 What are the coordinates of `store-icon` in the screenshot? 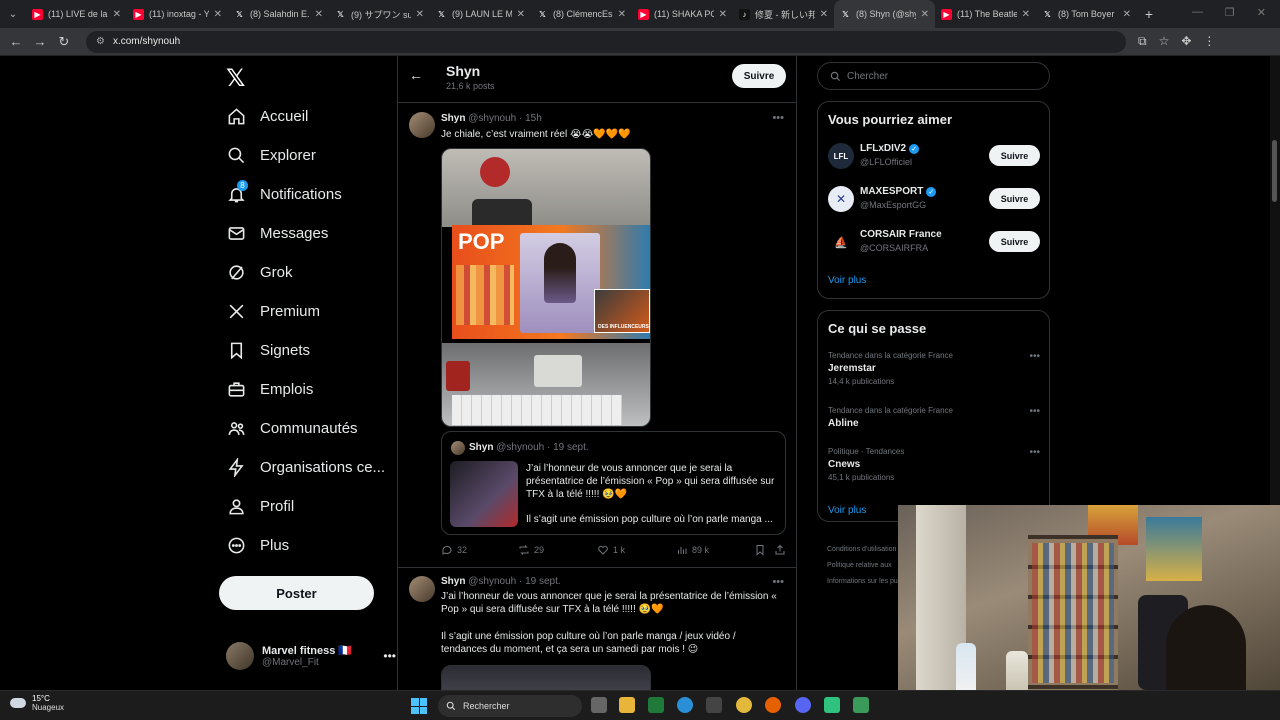 It's located at (714, 705).